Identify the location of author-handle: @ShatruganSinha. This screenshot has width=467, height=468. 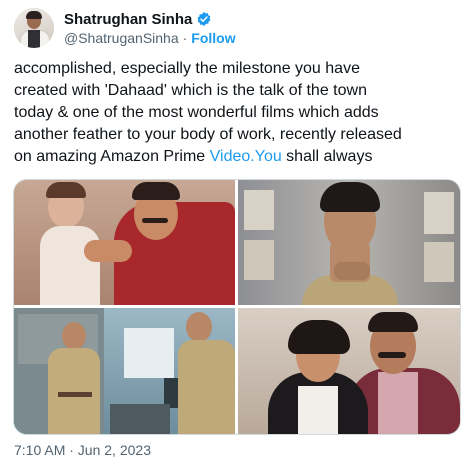
(121, 38).